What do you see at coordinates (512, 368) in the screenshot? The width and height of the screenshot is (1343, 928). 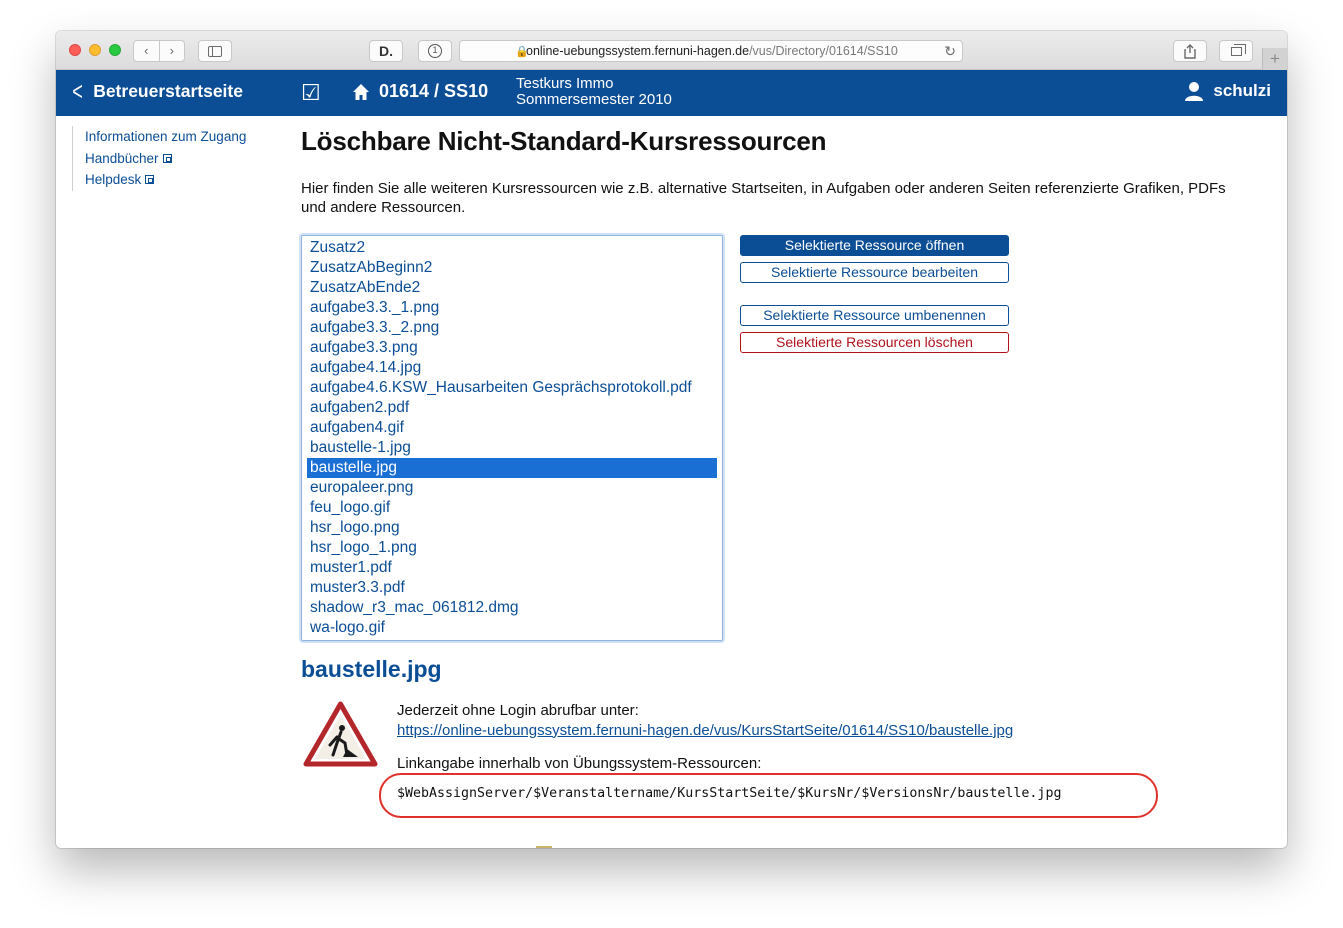 I see `resource-option: aufgabe4.14.jpg` at bounding box center [512, 368].